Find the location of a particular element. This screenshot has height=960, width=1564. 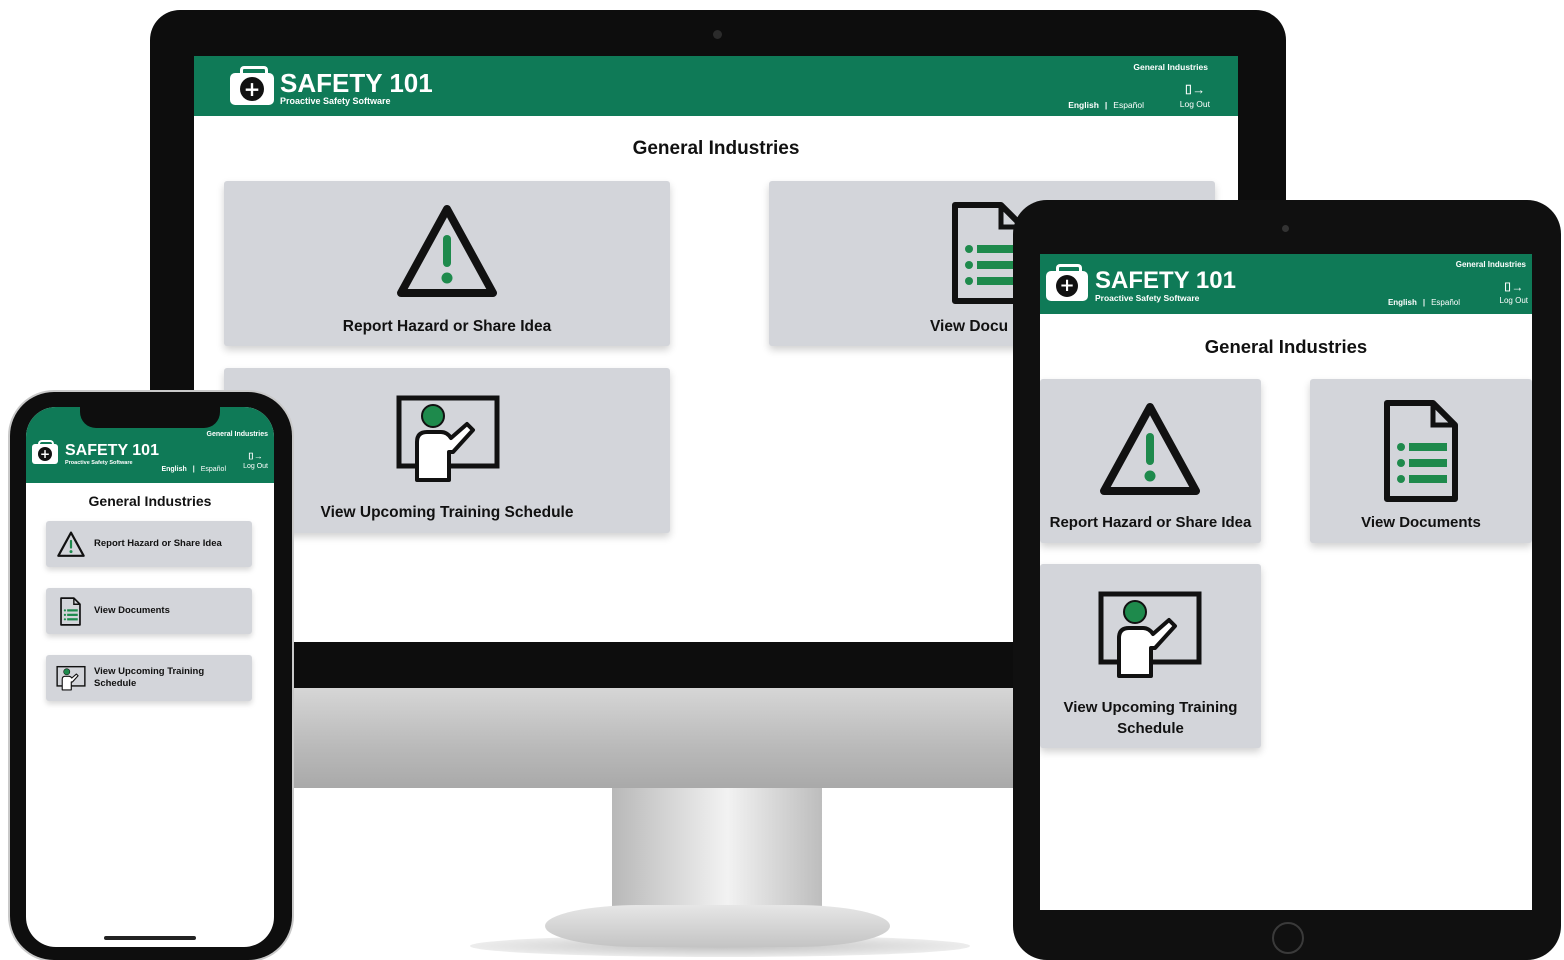

tablet-home-button is located at coordinates (1288, 938).